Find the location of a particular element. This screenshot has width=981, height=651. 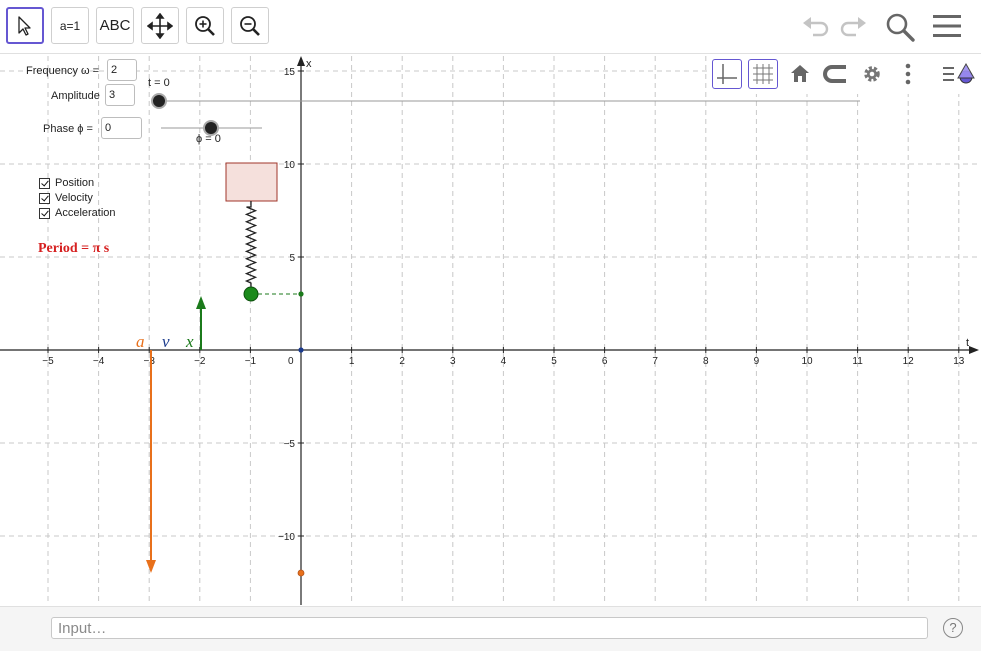

algebra-input is located at coordinates (489, 628).